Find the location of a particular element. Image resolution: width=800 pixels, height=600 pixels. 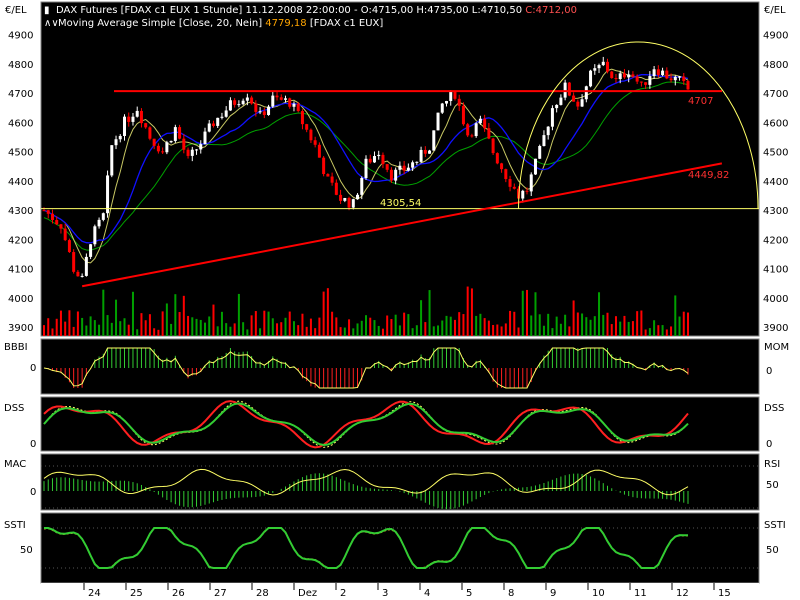

time-label: 15 is located at coordinates (724, 593).